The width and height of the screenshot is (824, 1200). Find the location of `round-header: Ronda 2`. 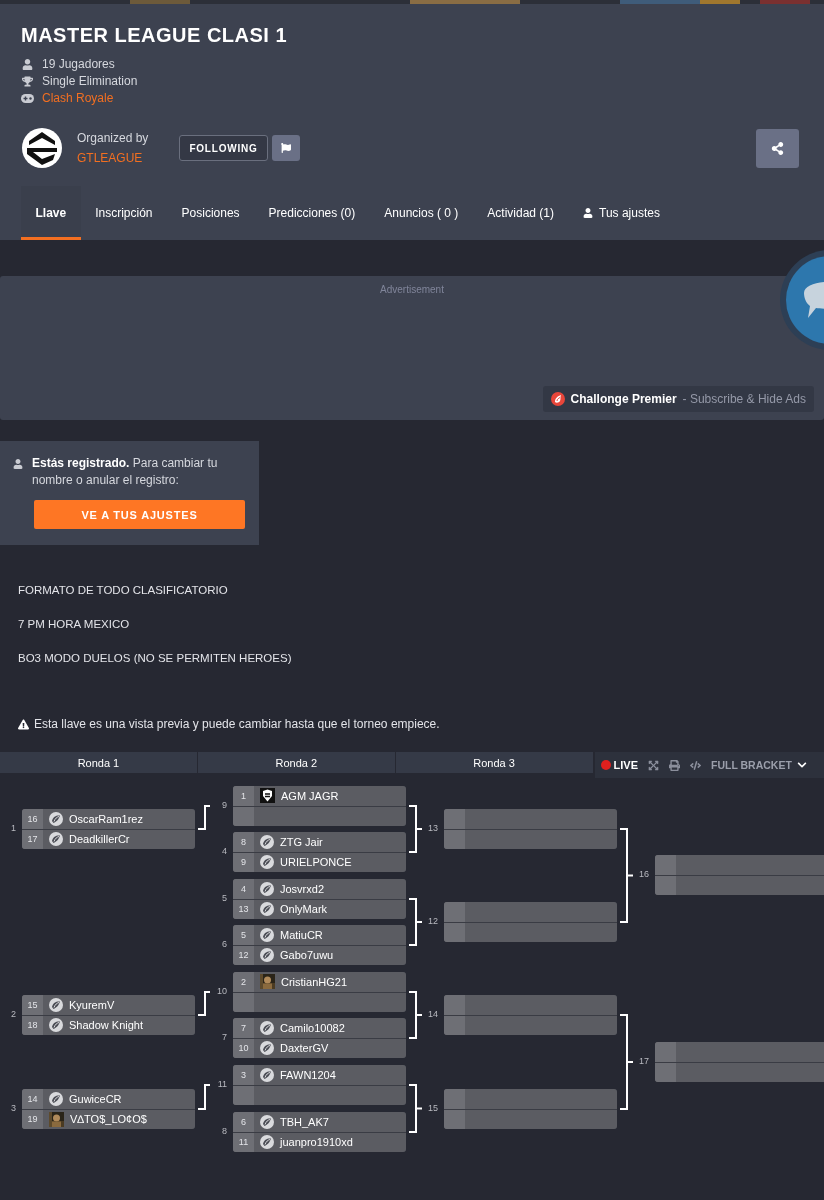

round-header: Ronda 2 is located at coordinates (296, 762).